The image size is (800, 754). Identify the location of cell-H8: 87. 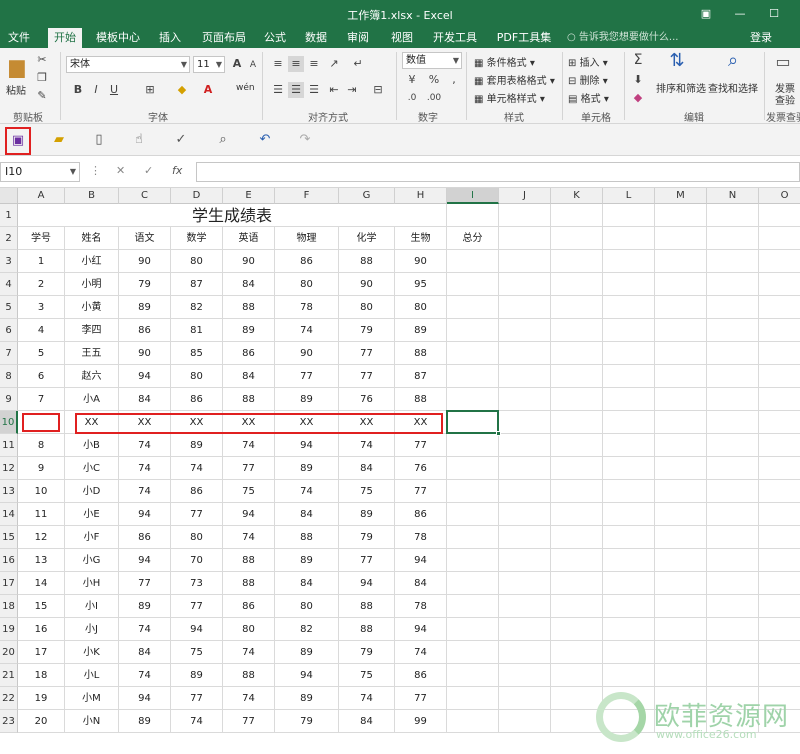
(421, 376).